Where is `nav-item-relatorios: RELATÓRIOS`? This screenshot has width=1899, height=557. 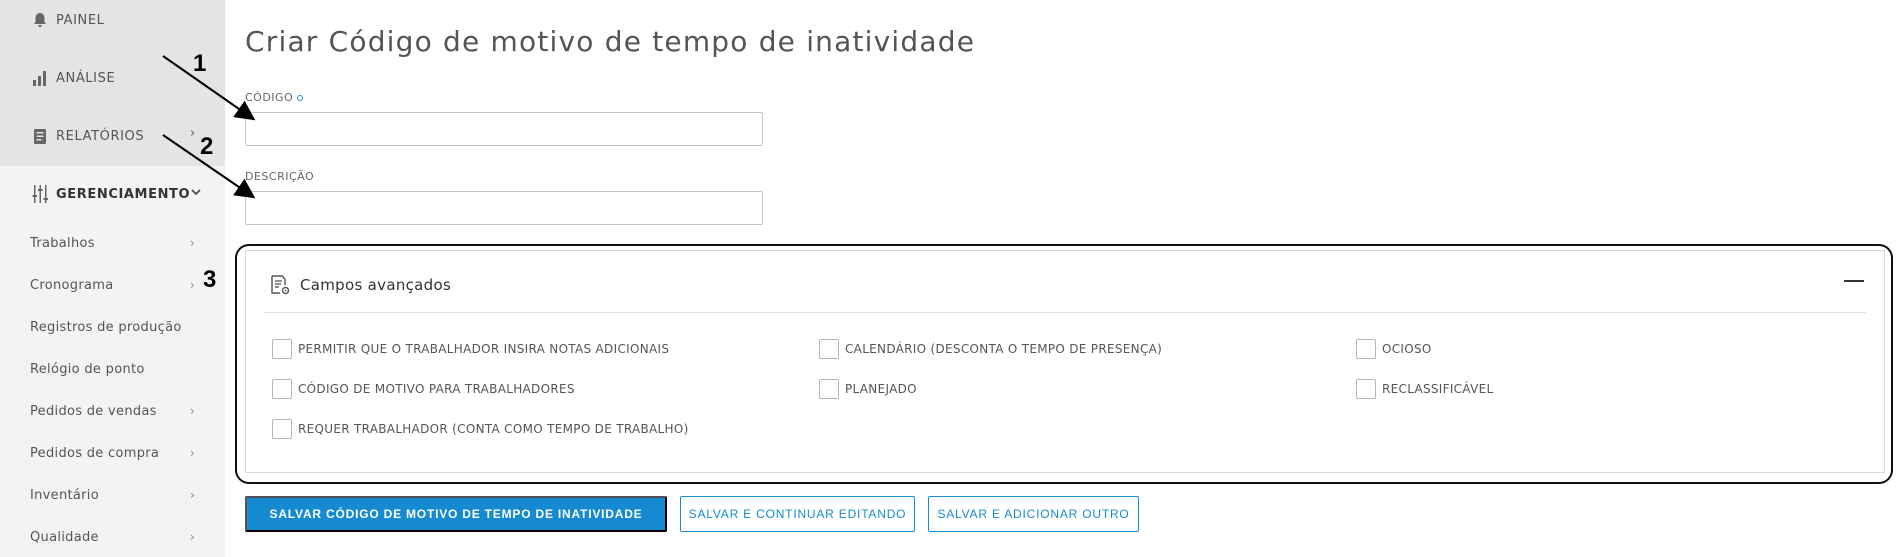 nav-item-relatorios: RELATÓRIOS is located at coordinates (87, 136).